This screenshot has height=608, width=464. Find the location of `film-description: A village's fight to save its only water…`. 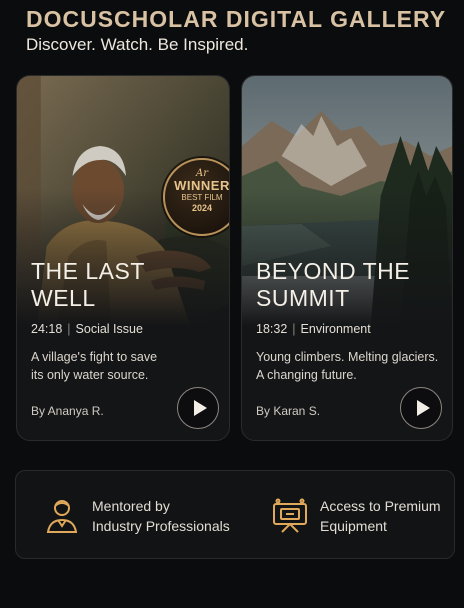

film-description: A village's fight to save its only water… is located at coordinates (94, 366).